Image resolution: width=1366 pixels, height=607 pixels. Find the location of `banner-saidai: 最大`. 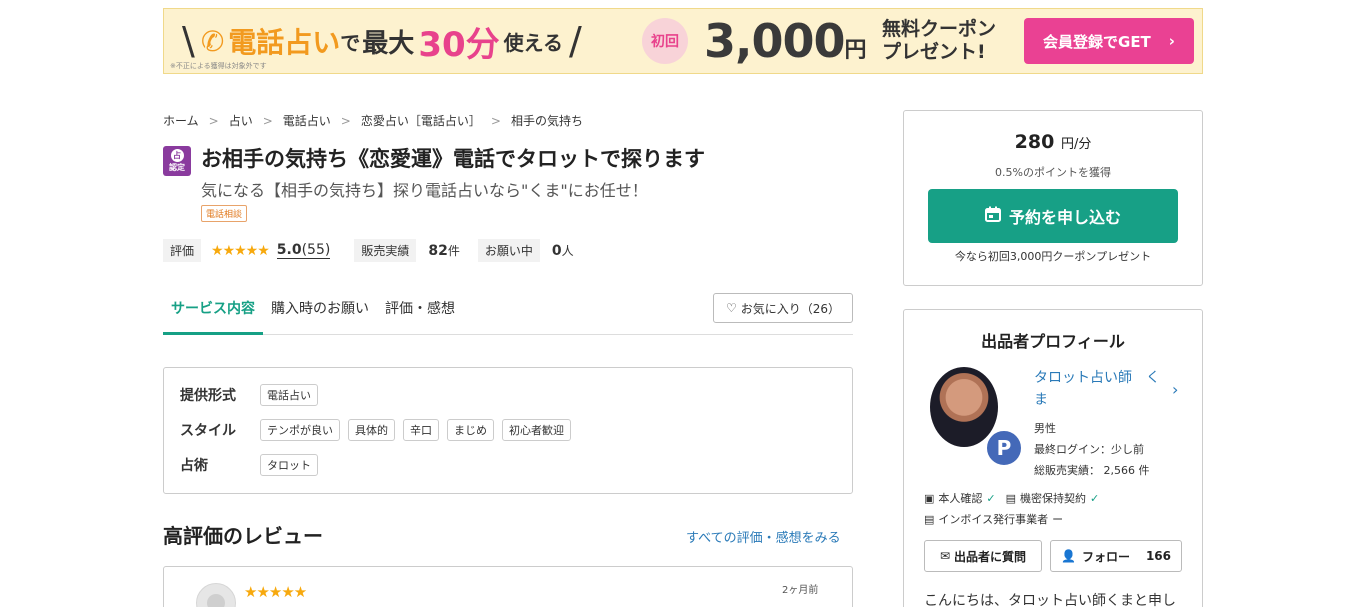

banner-saidai: 最大 is located at coordinates (388, 43).